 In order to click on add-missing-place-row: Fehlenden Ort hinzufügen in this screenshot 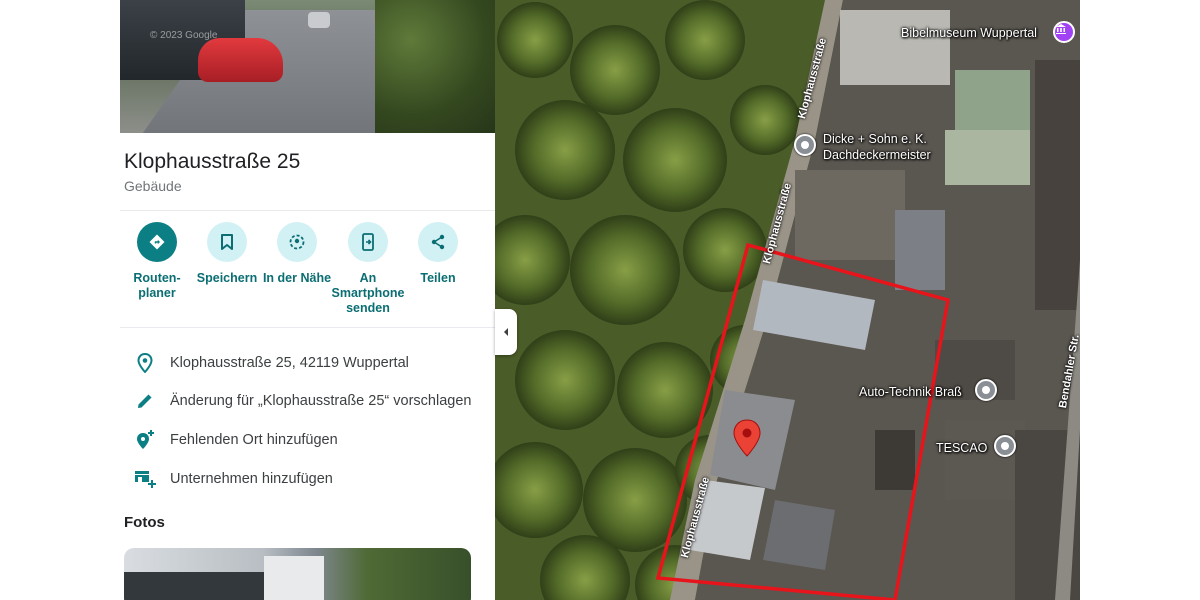, I will do `click(307, 440)`.